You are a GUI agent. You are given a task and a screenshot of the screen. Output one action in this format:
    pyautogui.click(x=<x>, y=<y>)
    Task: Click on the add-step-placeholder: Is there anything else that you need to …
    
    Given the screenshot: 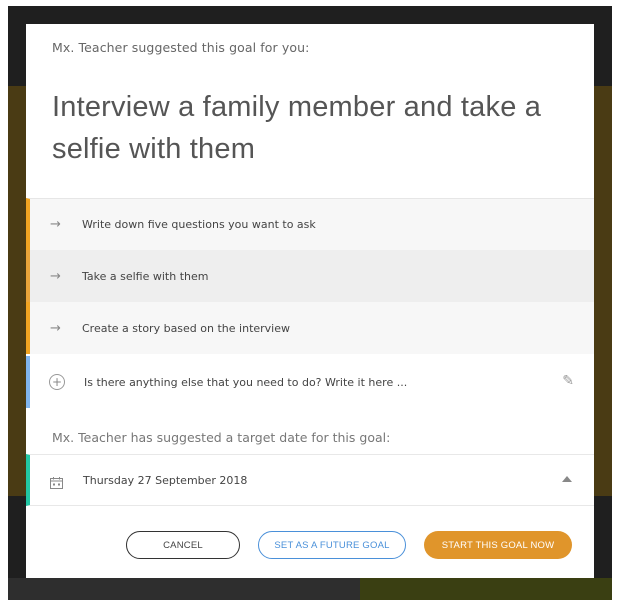 What is the action you would take?
    pyautogui.click(x=246, y=382)
    